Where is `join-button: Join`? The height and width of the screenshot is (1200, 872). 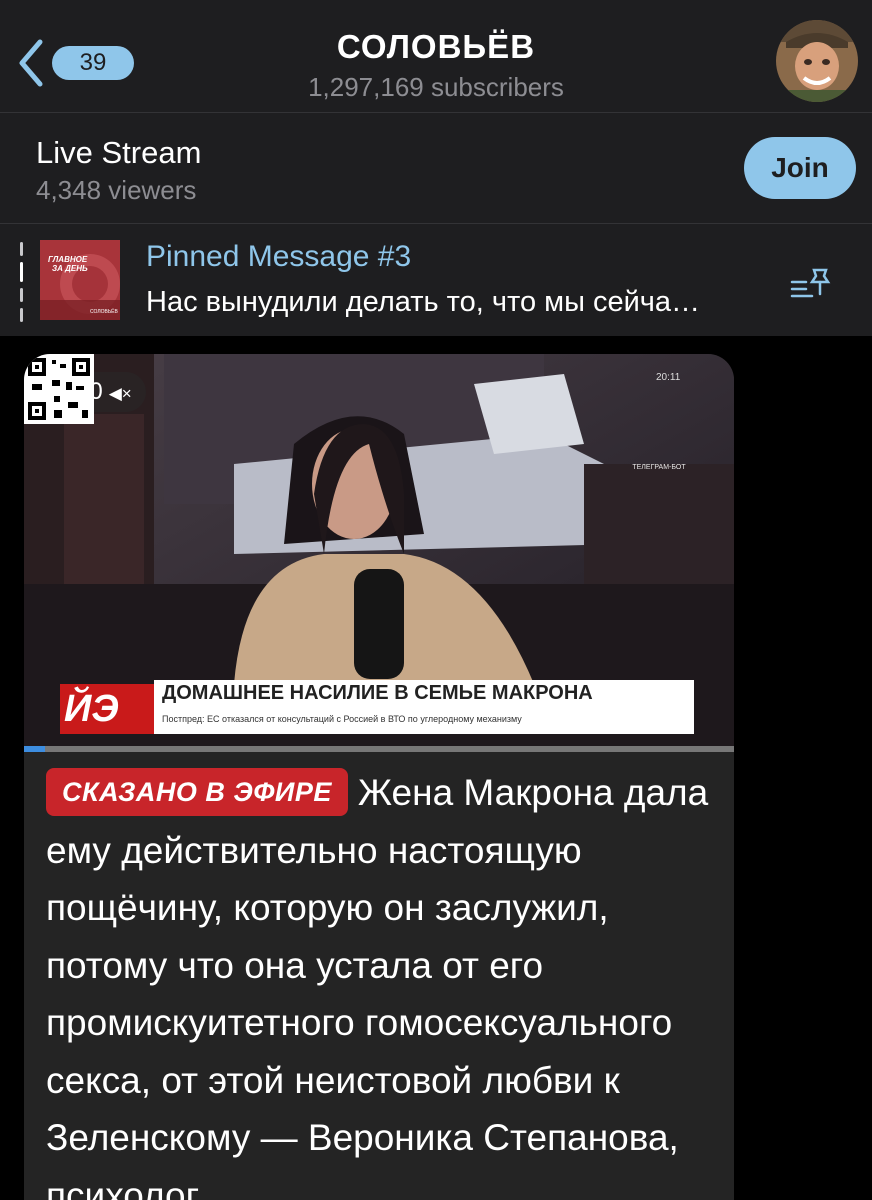
join-button: Join is located at coordinates (800, 168).